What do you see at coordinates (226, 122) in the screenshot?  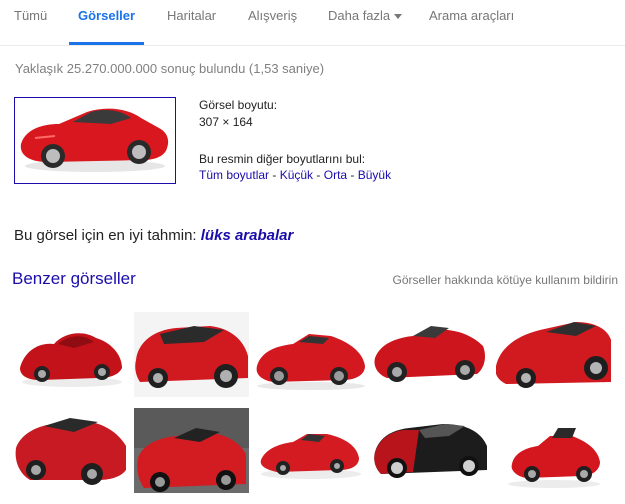 I see `image-size-value: 307 × 164` at bounding box center [226, 122].